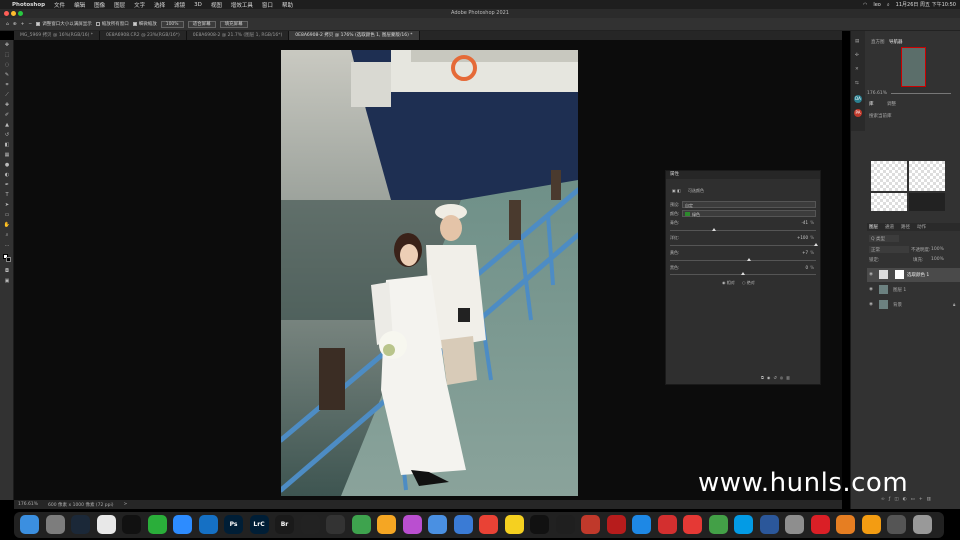 This screenshot has height=540, width=960. Describe the element at coordinates (896, 524) in the screenshot. I see `dock-app-pic-icon` at that location.